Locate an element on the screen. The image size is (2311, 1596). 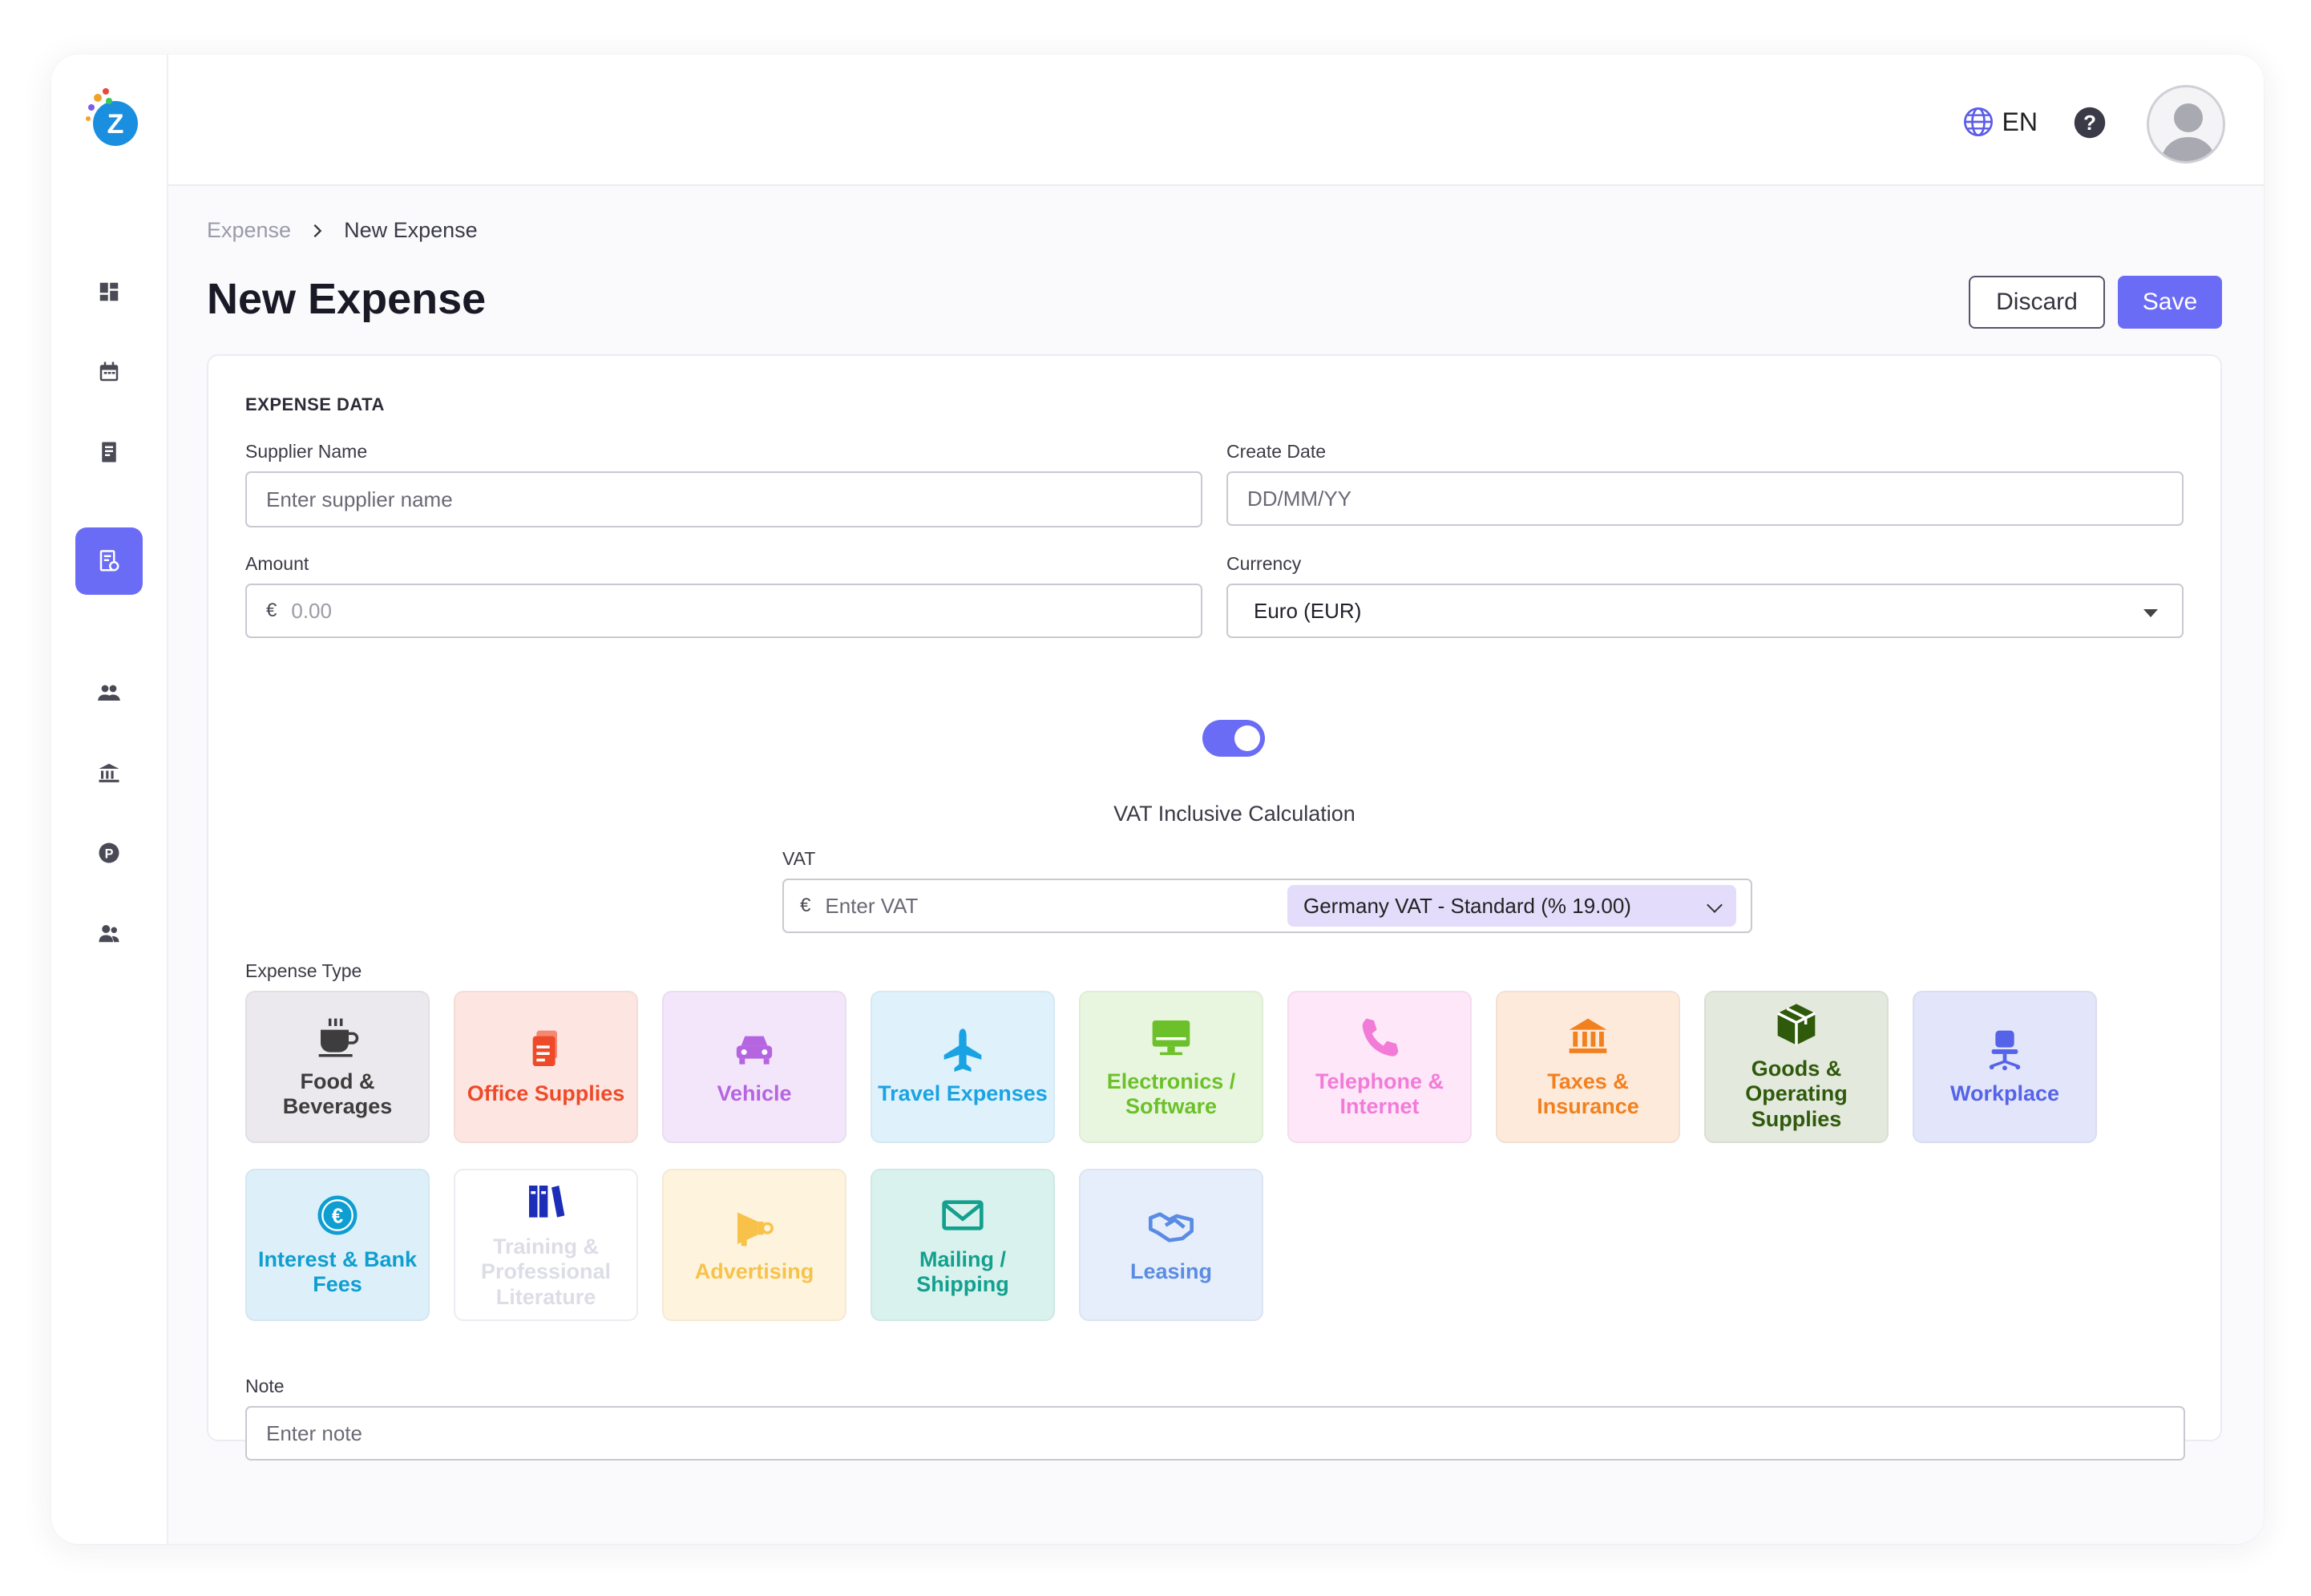
topbar: EN ? is located at coordinates (1216, 121).